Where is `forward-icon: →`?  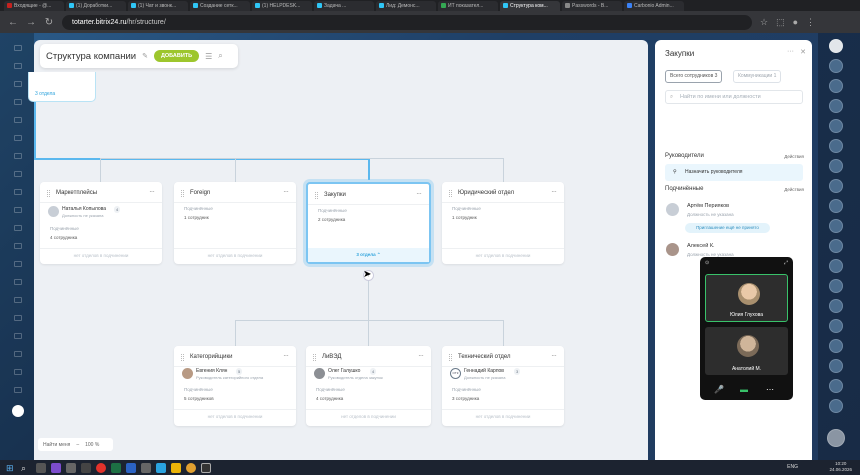
forward-icon: → is located at coordinates (31, 22).